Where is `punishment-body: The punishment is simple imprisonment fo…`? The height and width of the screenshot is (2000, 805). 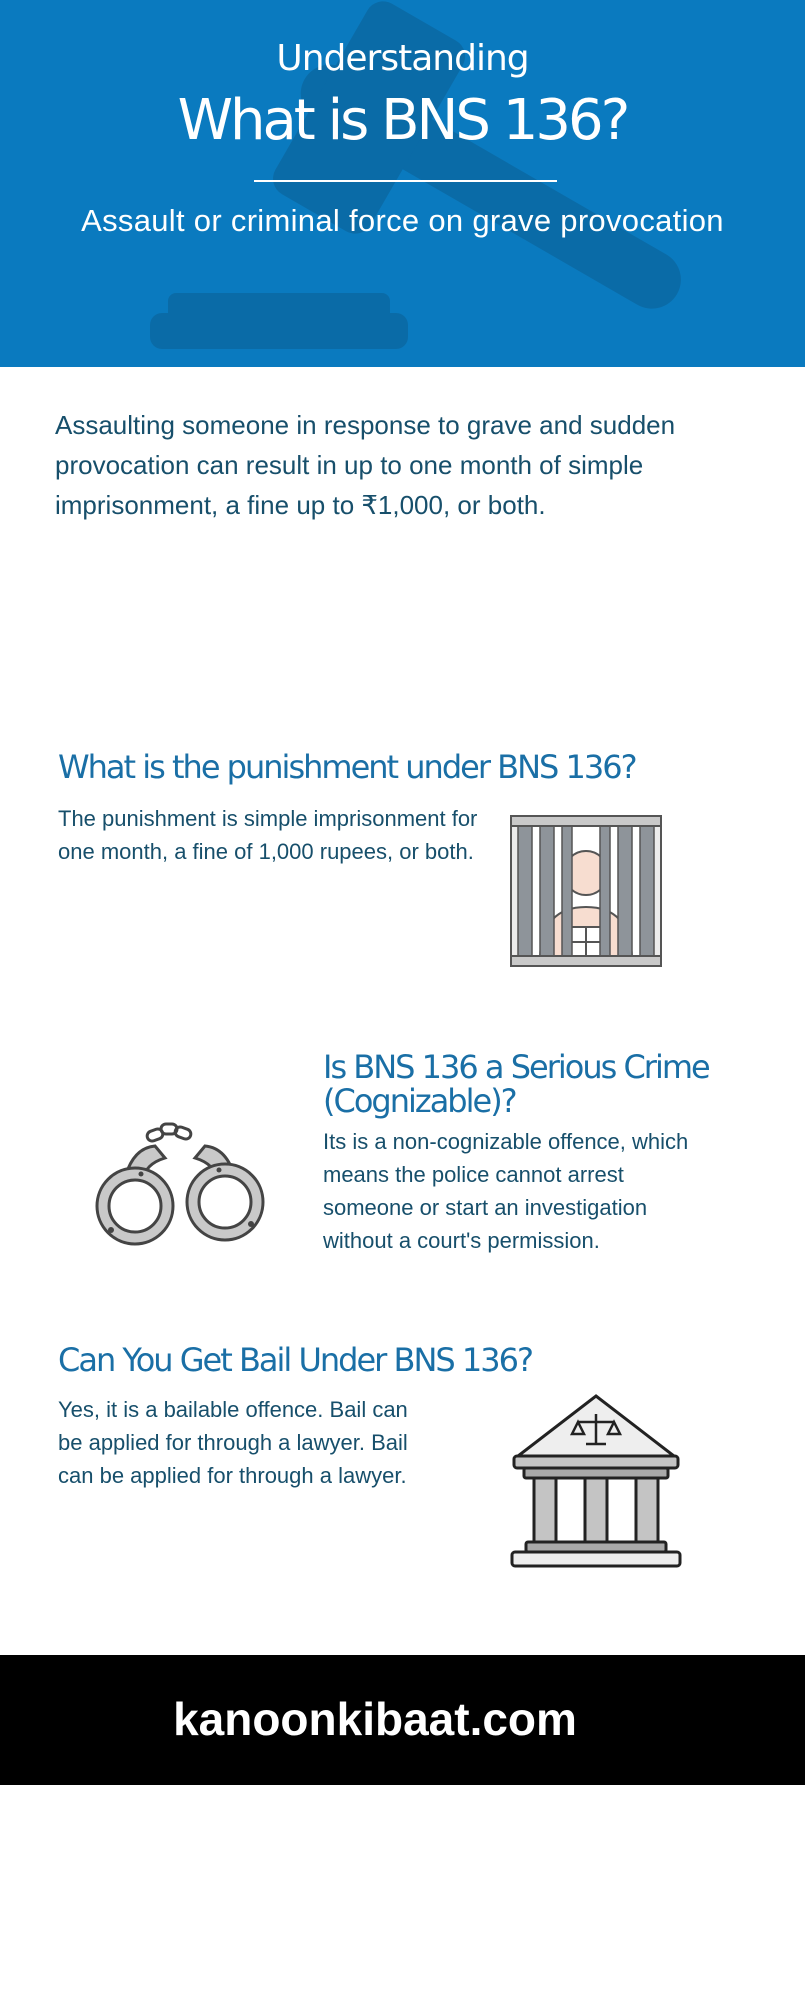 punishment-body: The punishment is simple imprisonment fo… is located at coordinates (268, 835).